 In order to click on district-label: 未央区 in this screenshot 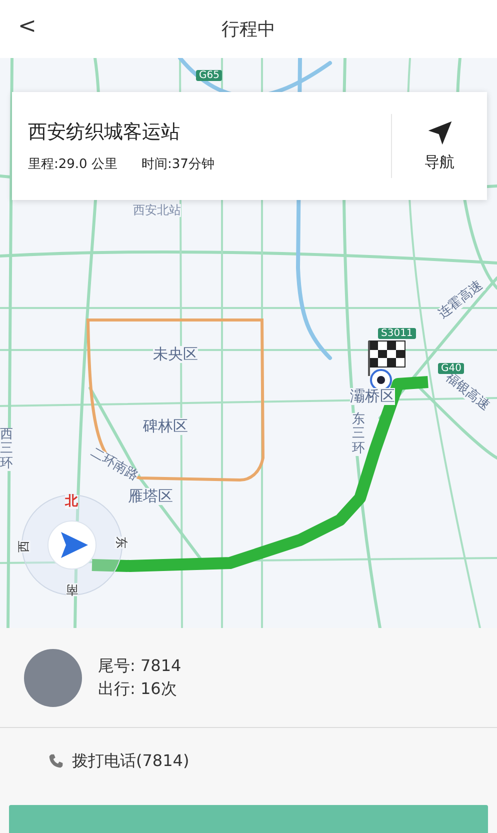, I will do `click(175, 354)`.